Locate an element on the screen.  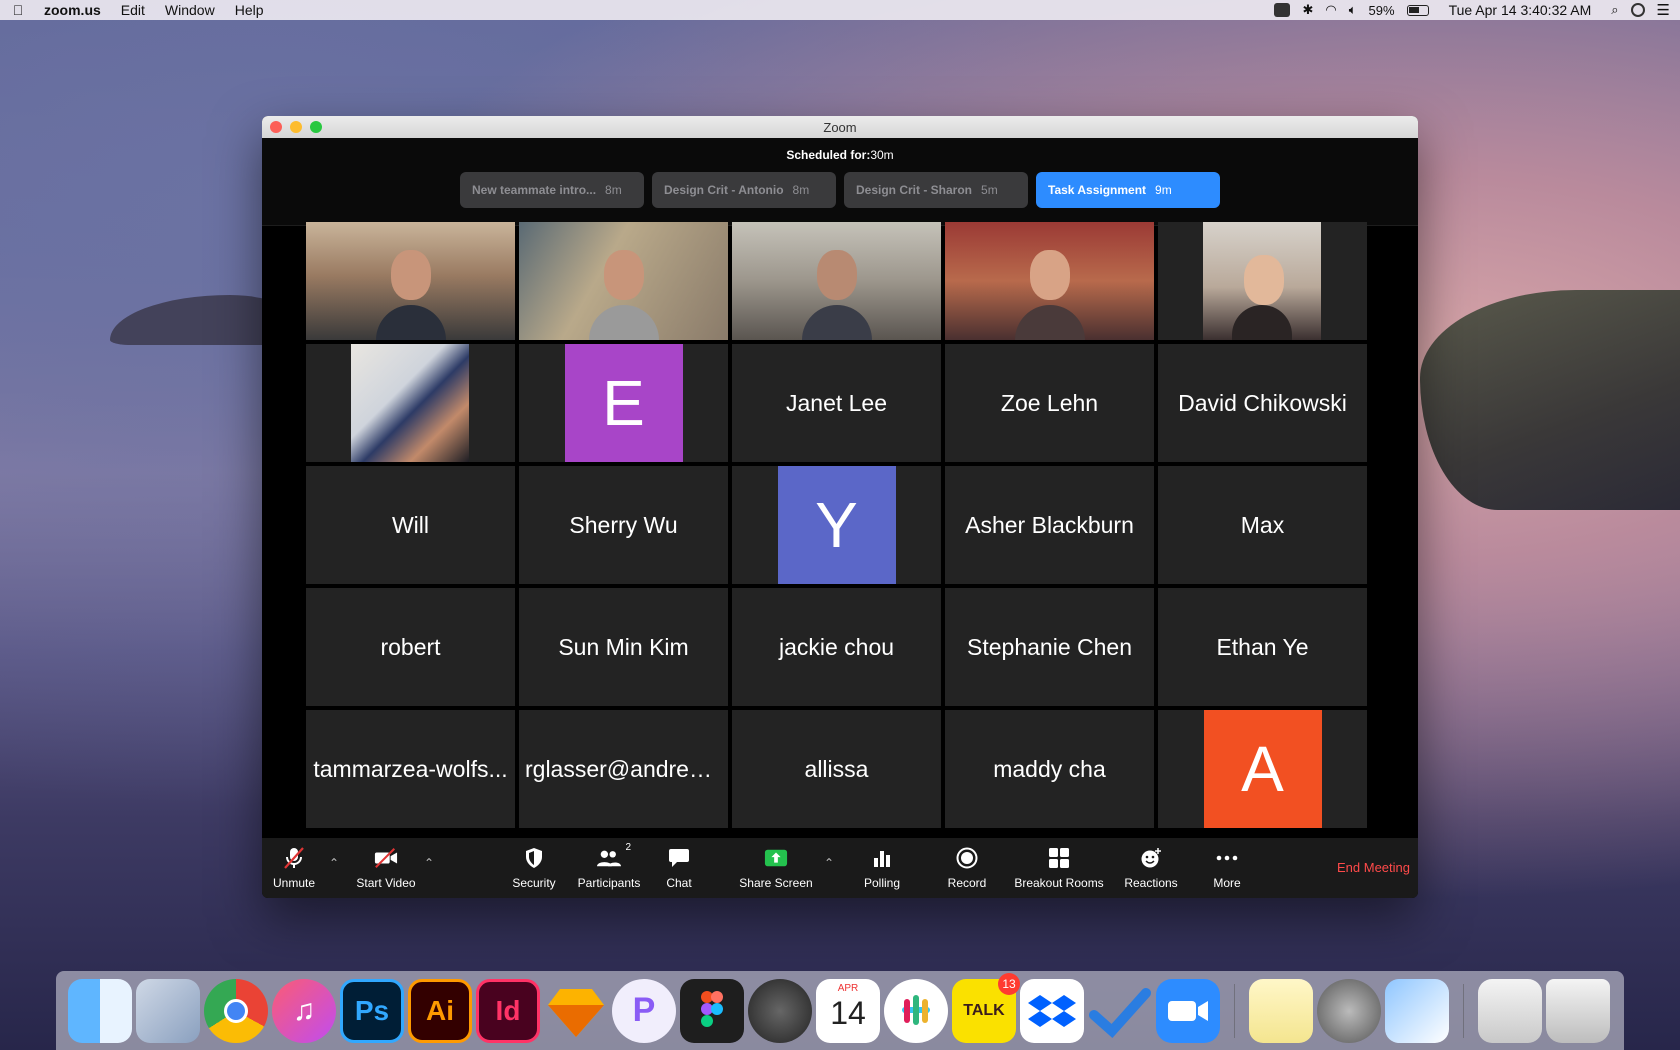
agenda-item-active: Task Assignment 9m is located at coordinates (1128, 190).